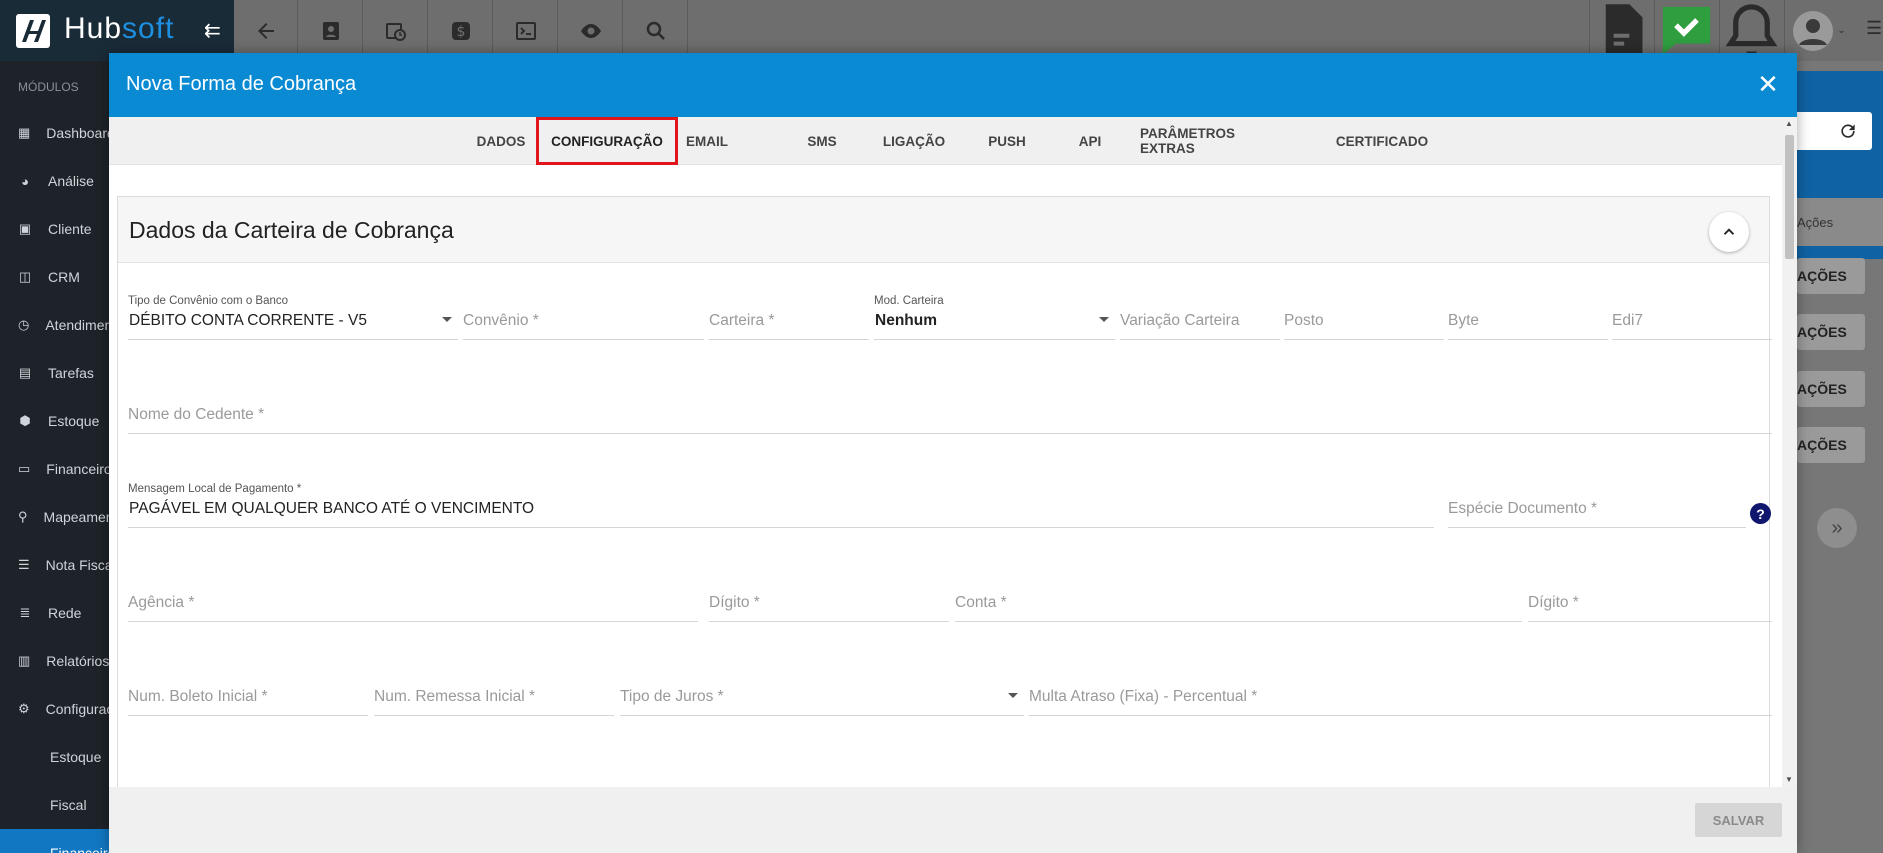  Describe the element at coordinates (74, 421) in the screenshot. I see `sidebar-item-label: Estoque` at that location.